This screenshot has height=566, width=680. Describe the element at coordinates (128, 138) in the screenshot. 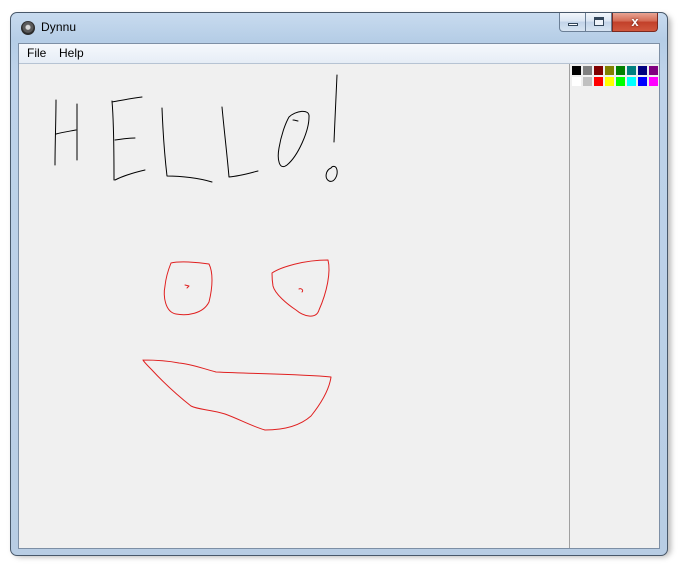

I see `letter-e` at that location.